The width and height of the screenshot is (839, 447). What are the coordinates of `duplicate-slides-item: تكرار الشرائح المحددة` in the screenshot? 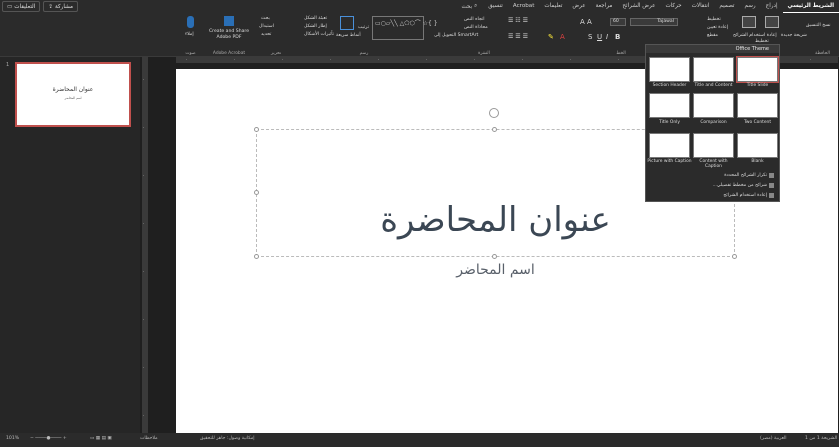 It's located at (749, 175).